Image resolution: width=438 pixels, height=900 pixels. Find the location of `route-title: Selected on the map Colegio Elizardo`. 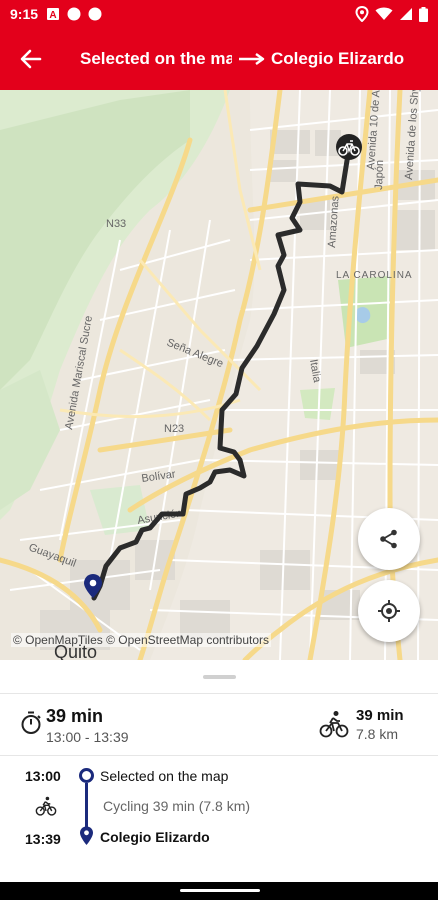

route-title: Selected on the map Colegio Elizardo is located at coordinates (250, 59).